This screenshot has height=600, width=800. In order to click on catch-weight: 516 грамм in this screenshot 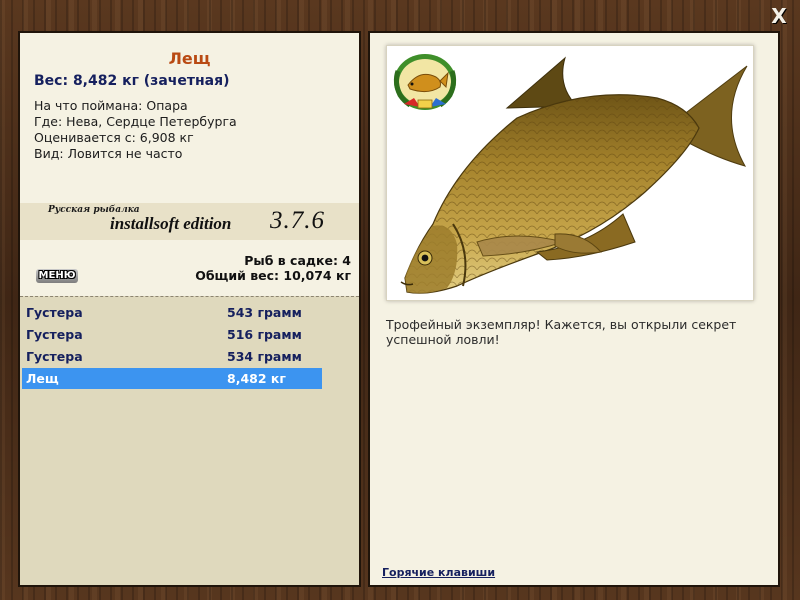, I will do `click(264, 334)`.